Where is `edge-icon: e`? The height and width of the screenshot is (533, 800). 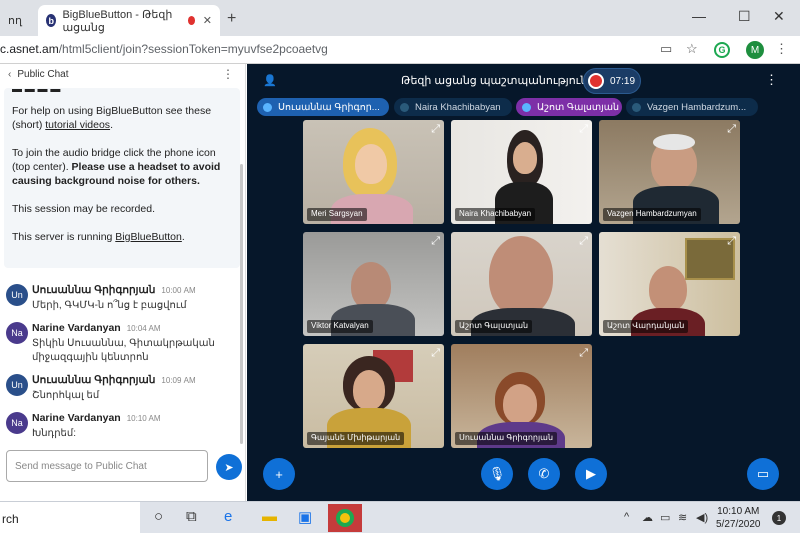
edge-icon: e is located at coordinates (228, 516).